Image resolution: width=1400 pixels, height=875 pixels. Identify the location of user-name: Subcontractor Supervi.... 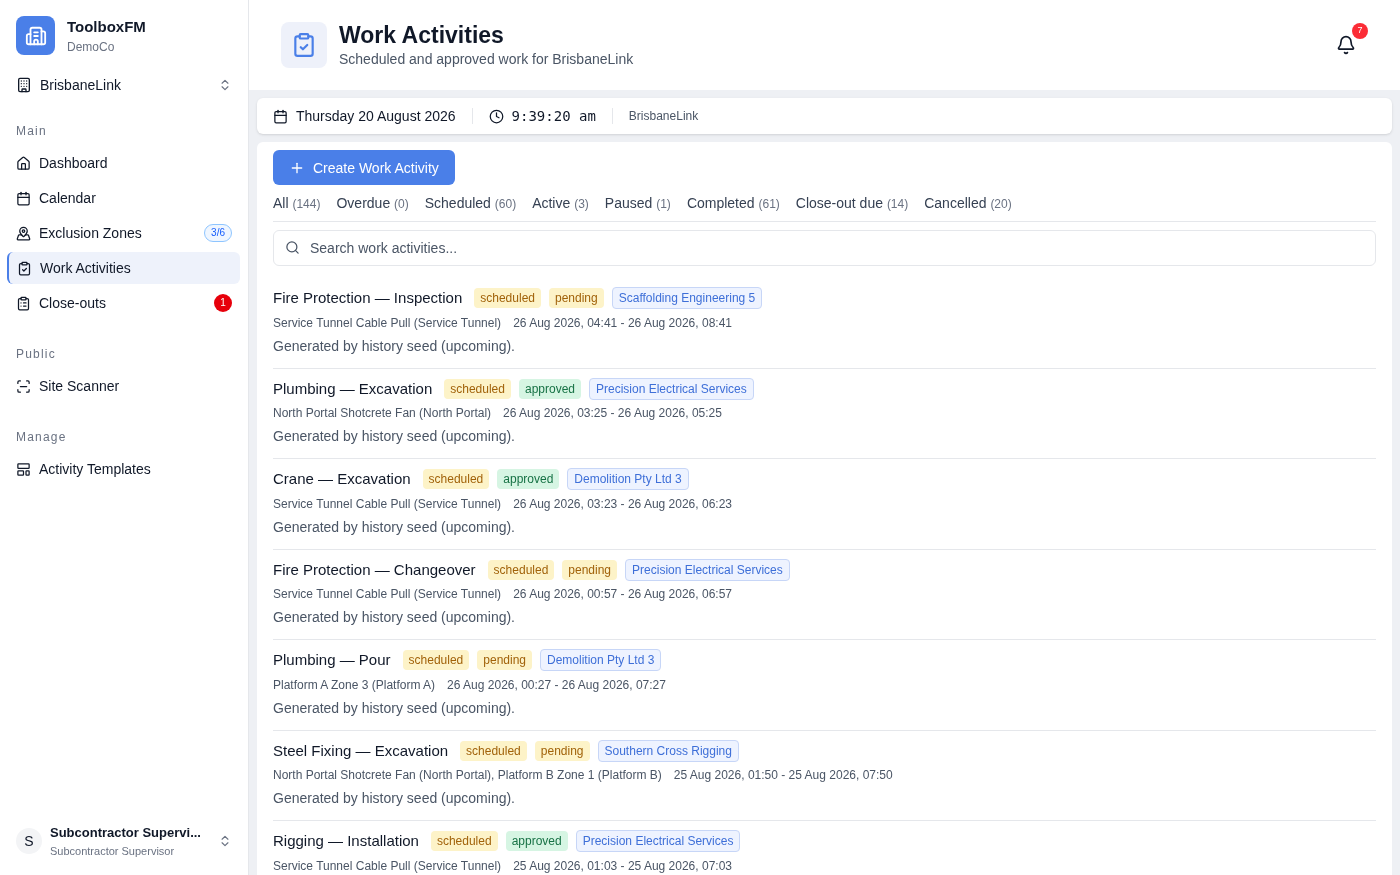
(126, 833).